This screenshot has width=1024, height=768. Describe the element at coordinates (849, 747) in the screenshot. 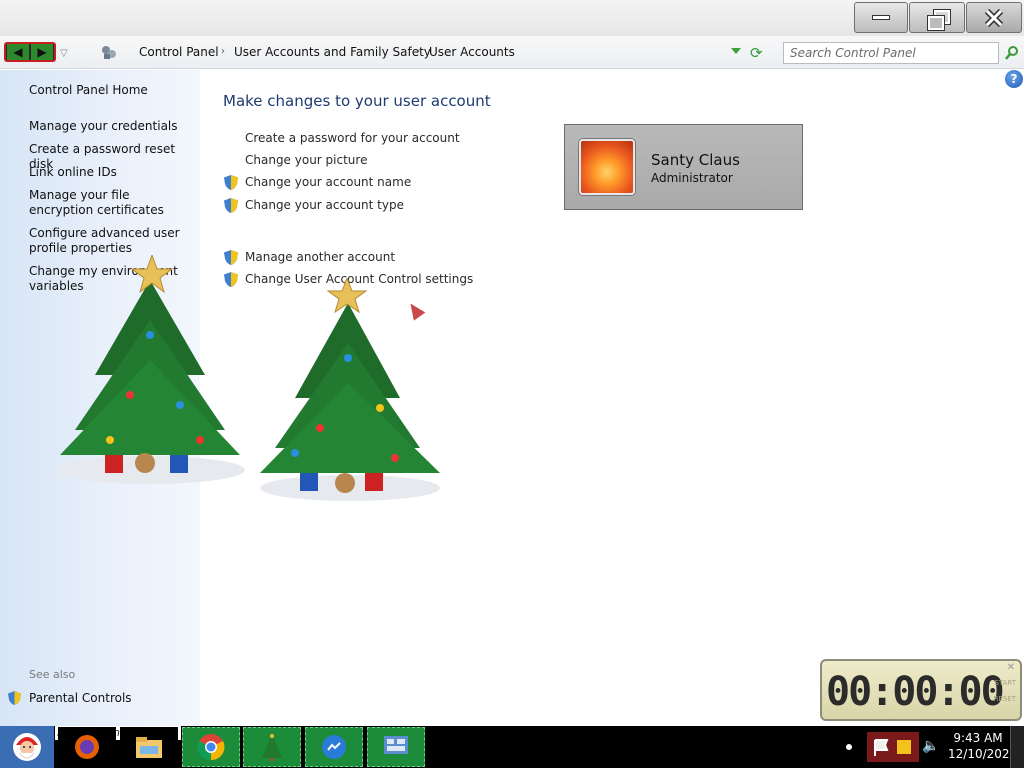

I see `tray-indicator-icon` at that location.